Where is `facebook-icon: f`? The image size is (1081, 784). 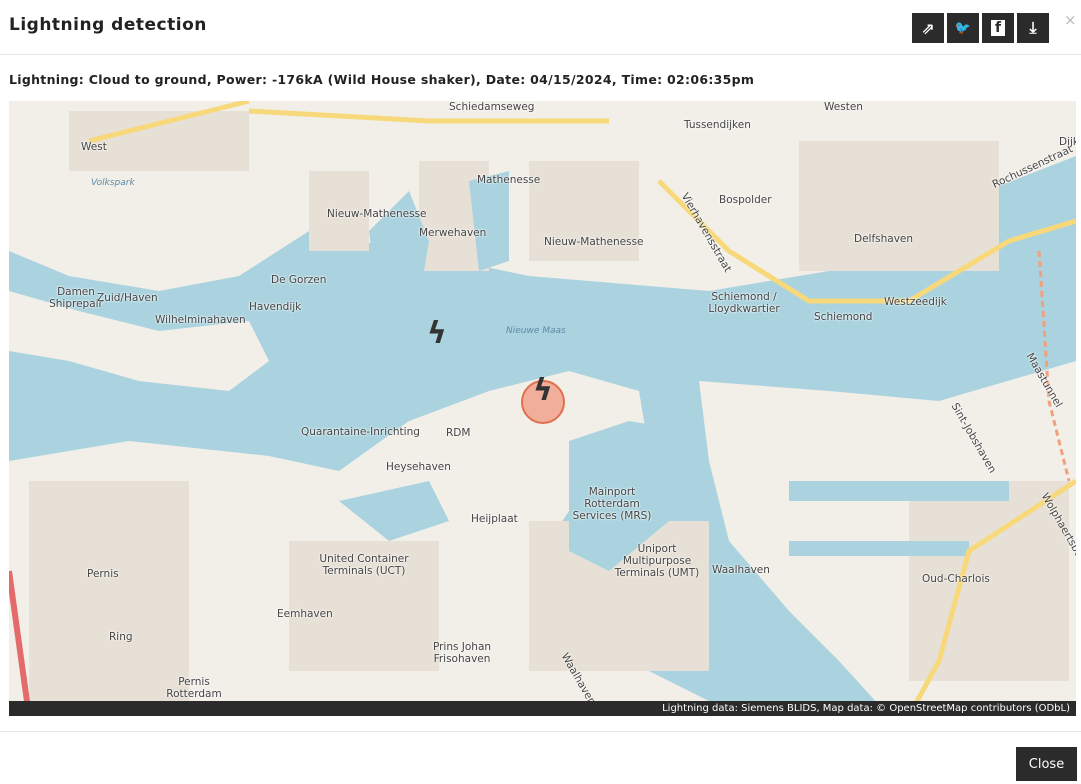 facebook-icon: f is located at coordinates (998, 28).